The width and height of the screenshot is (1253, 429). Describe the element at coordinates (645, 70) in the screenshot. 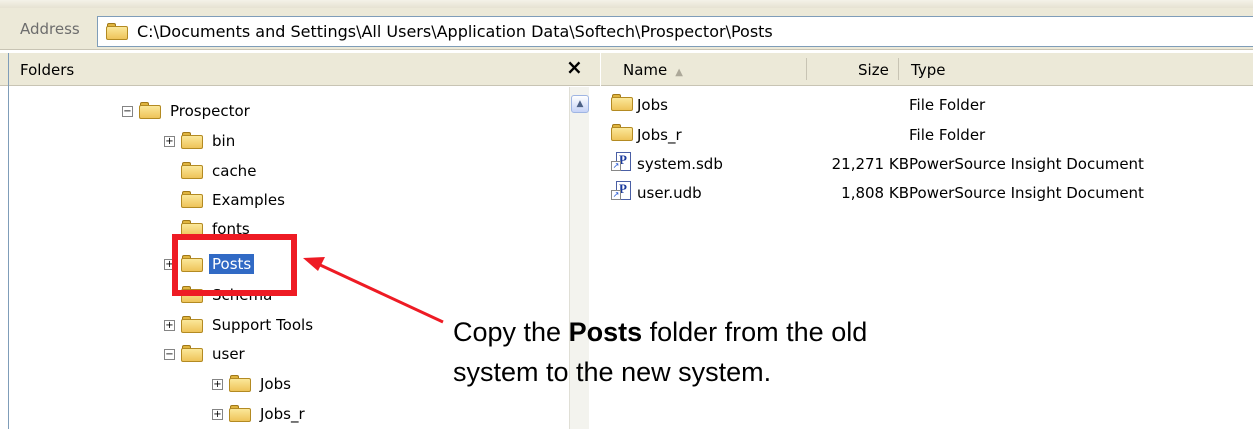

I see `column-header-label: Name` at that location.